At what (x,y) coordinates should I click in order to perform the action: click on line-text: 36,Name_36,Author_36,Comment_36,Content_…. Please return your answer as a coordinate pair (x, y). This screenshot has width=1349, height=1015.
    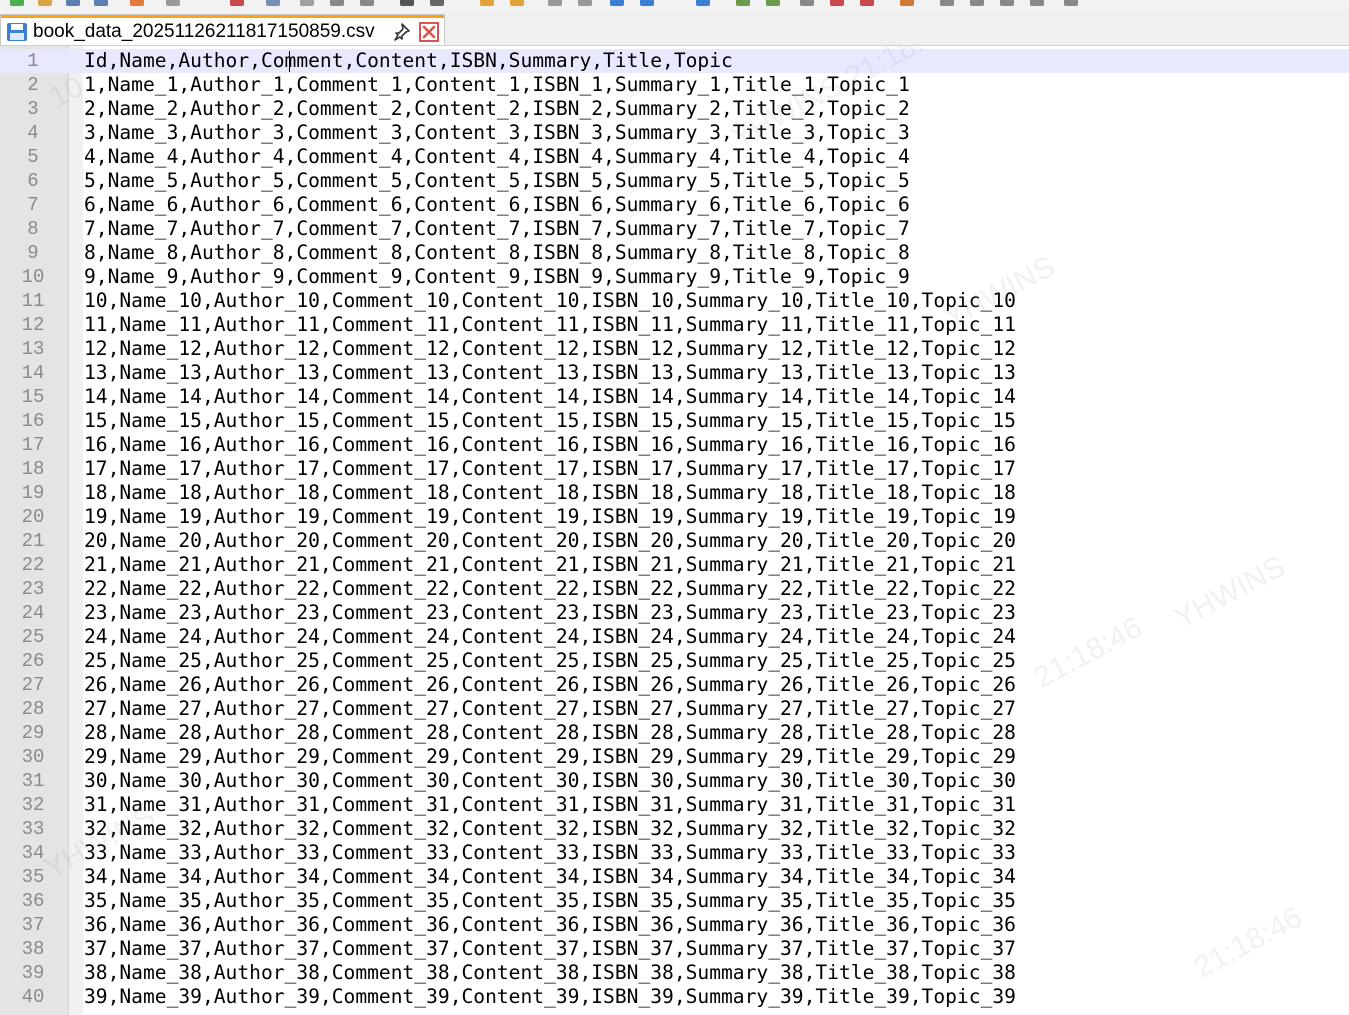
    Looking at the image, I should click on (550, 925).